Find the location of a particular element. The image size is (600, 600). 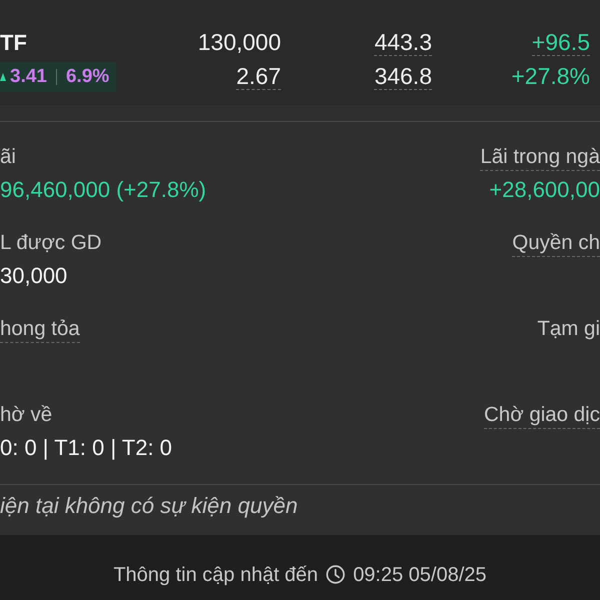

figure-value: 2.67 is located at coordinates (258, 77).